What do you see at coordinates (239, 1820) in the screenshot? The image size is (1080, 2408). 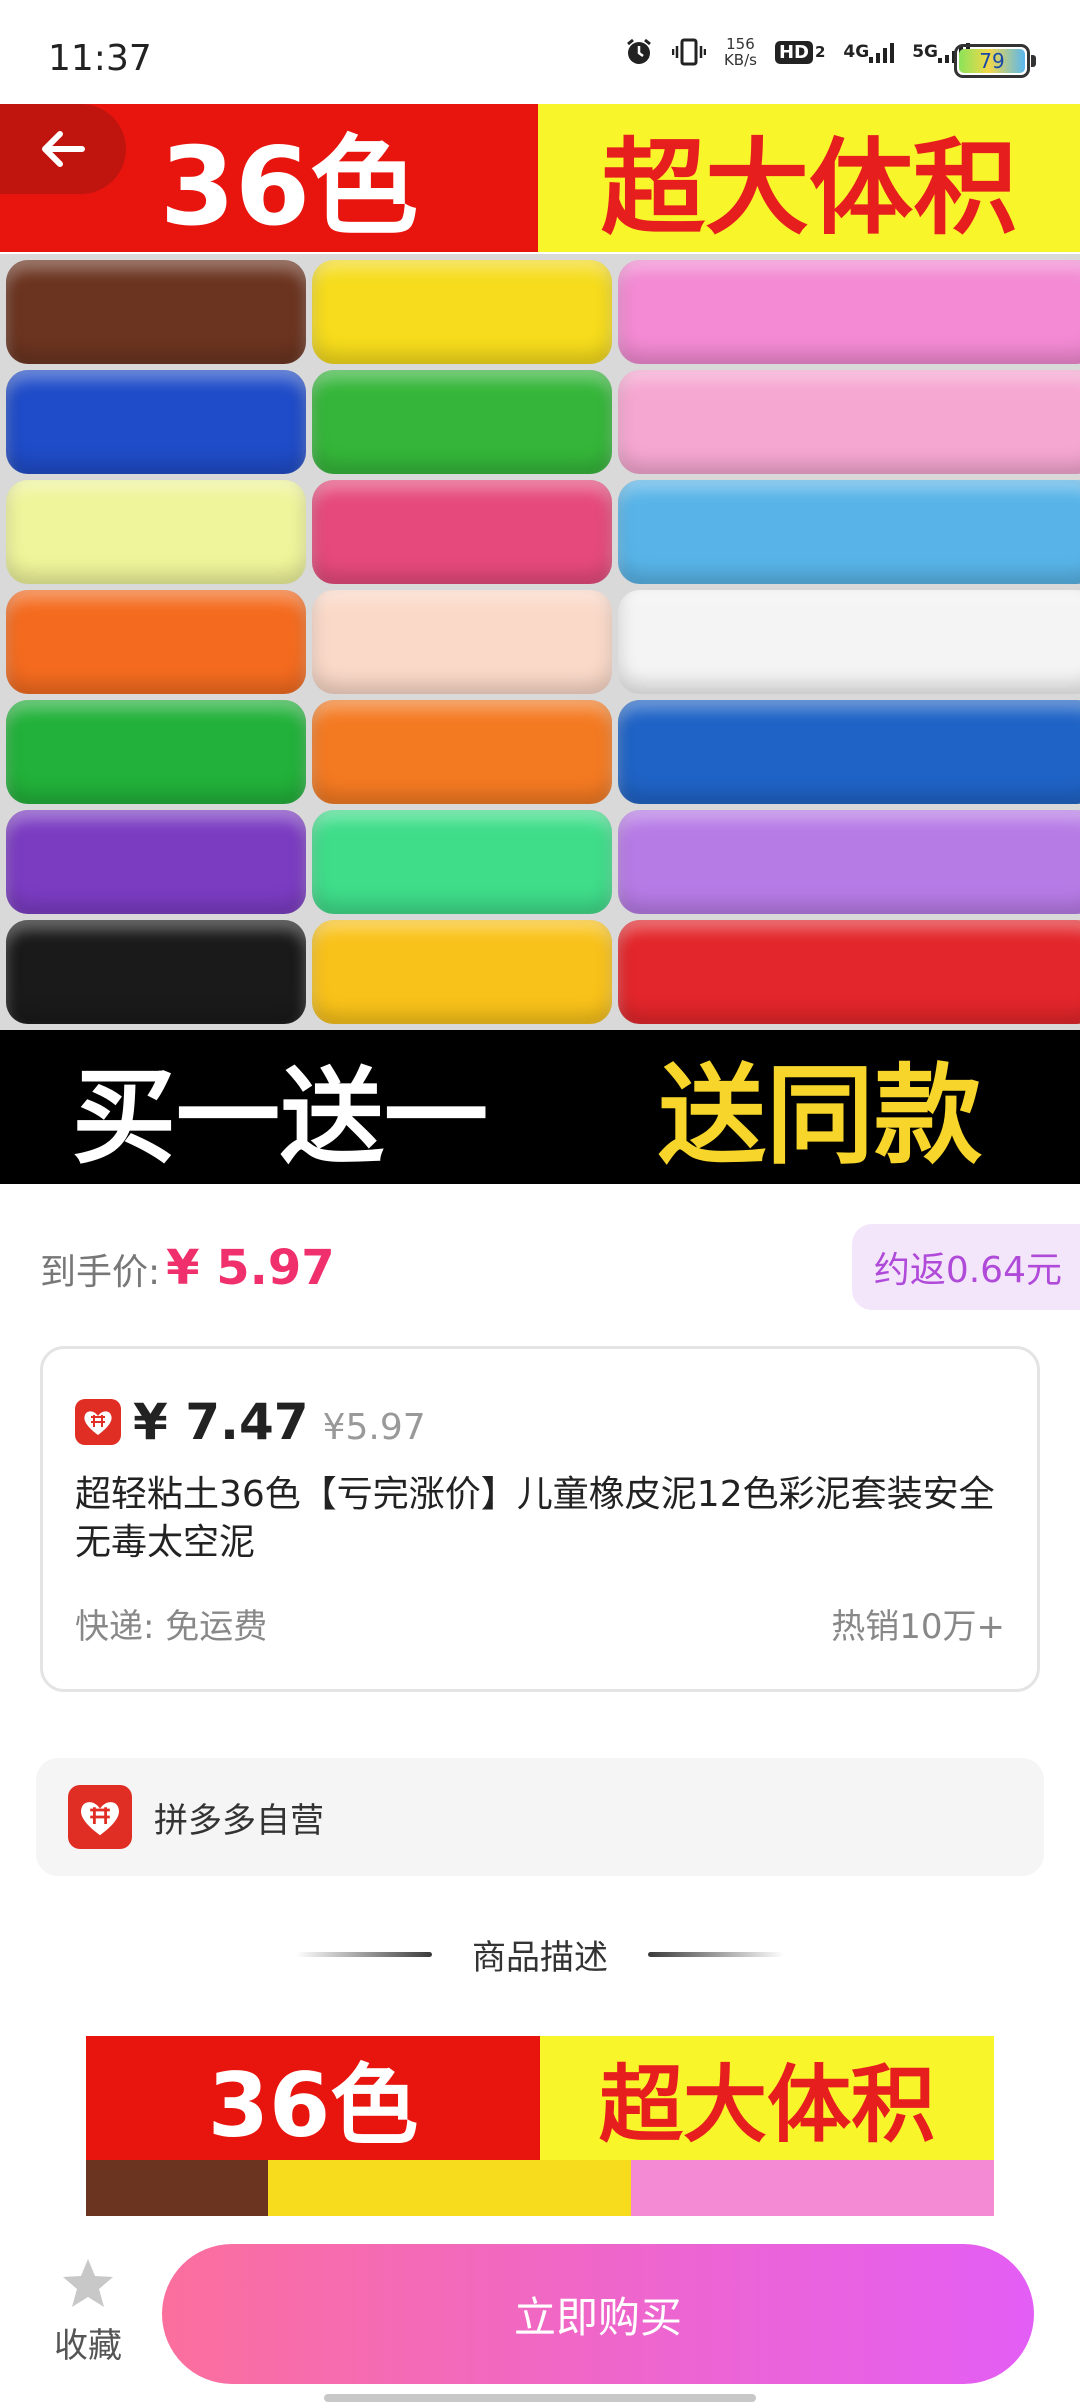 I see `store-name: 拼多多自营` at bounding box center [239, 1820].